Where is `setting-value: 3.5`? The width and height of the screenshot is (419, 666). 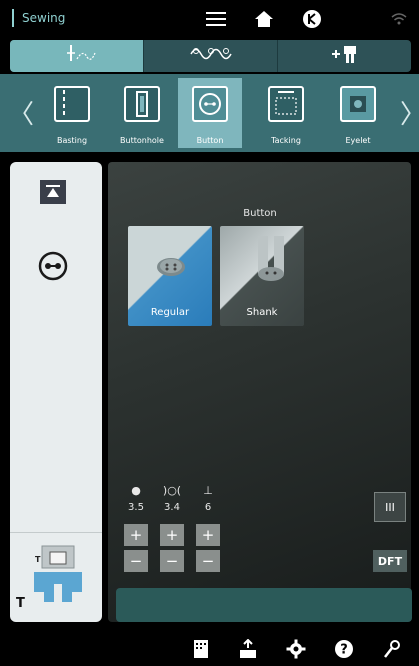
setting-value: 3.5 is located at coordinates (136, 507).